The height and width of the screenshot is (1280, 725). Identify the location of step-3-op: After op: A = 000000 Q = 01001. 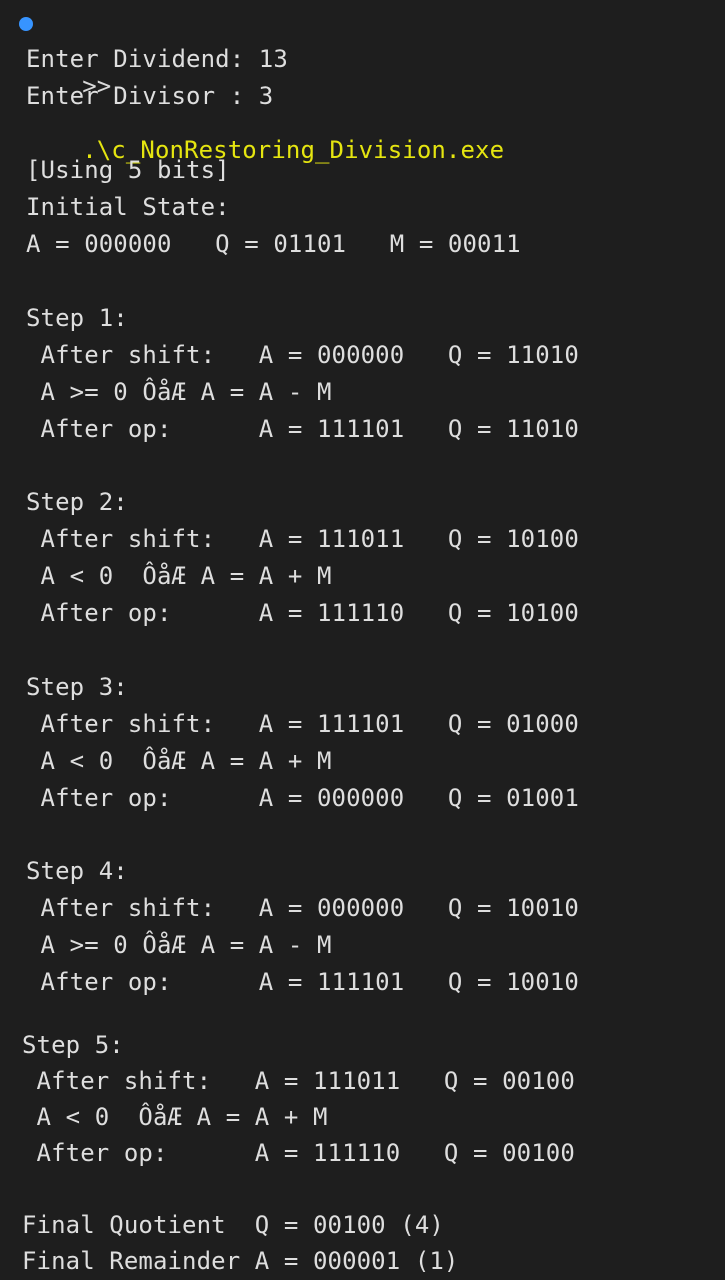
(302, 798).